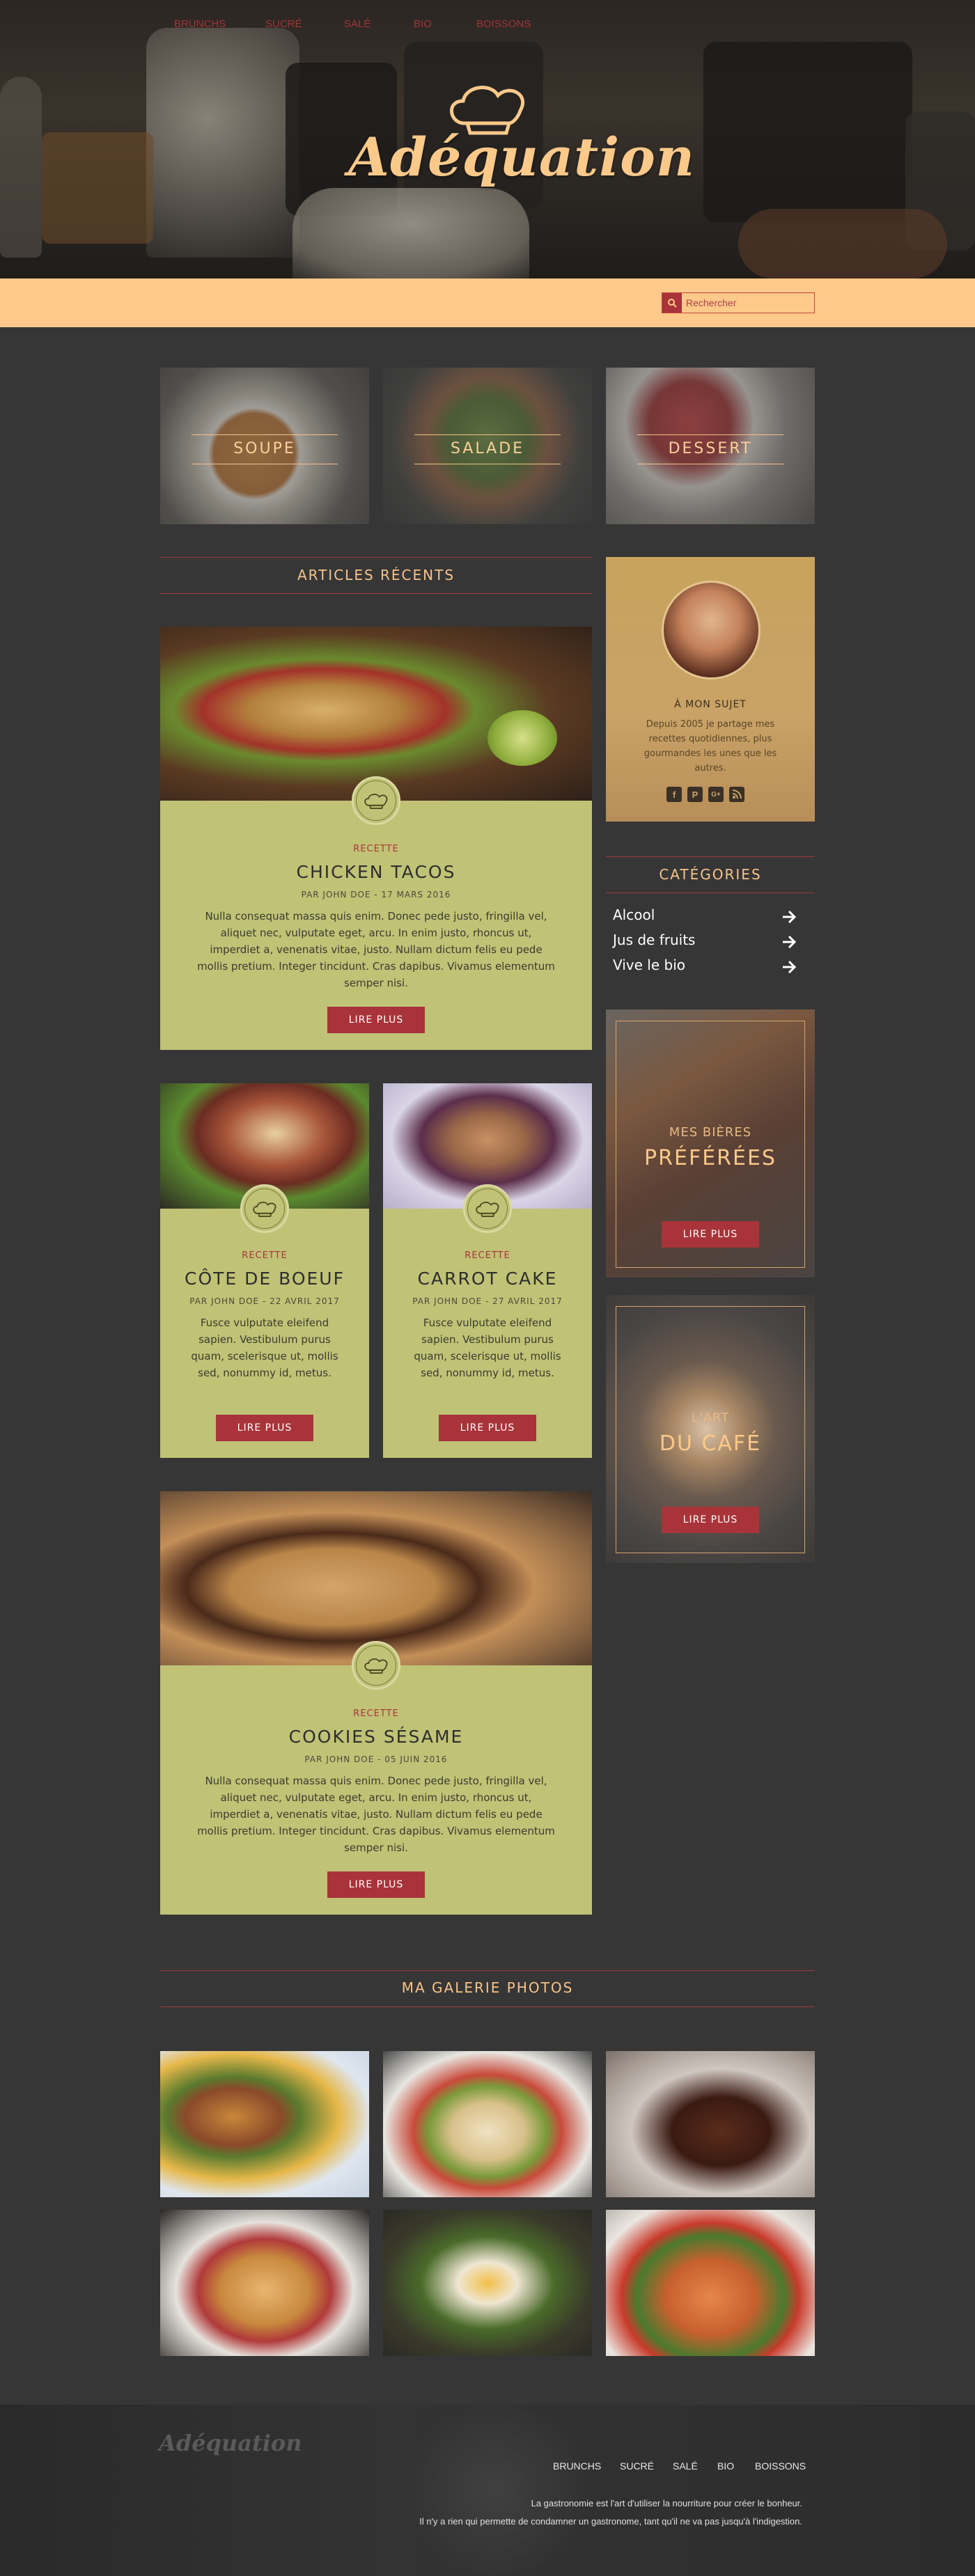 This screenshot has height=2576, width=975. I want to click on search-icon, so click(672, 303).